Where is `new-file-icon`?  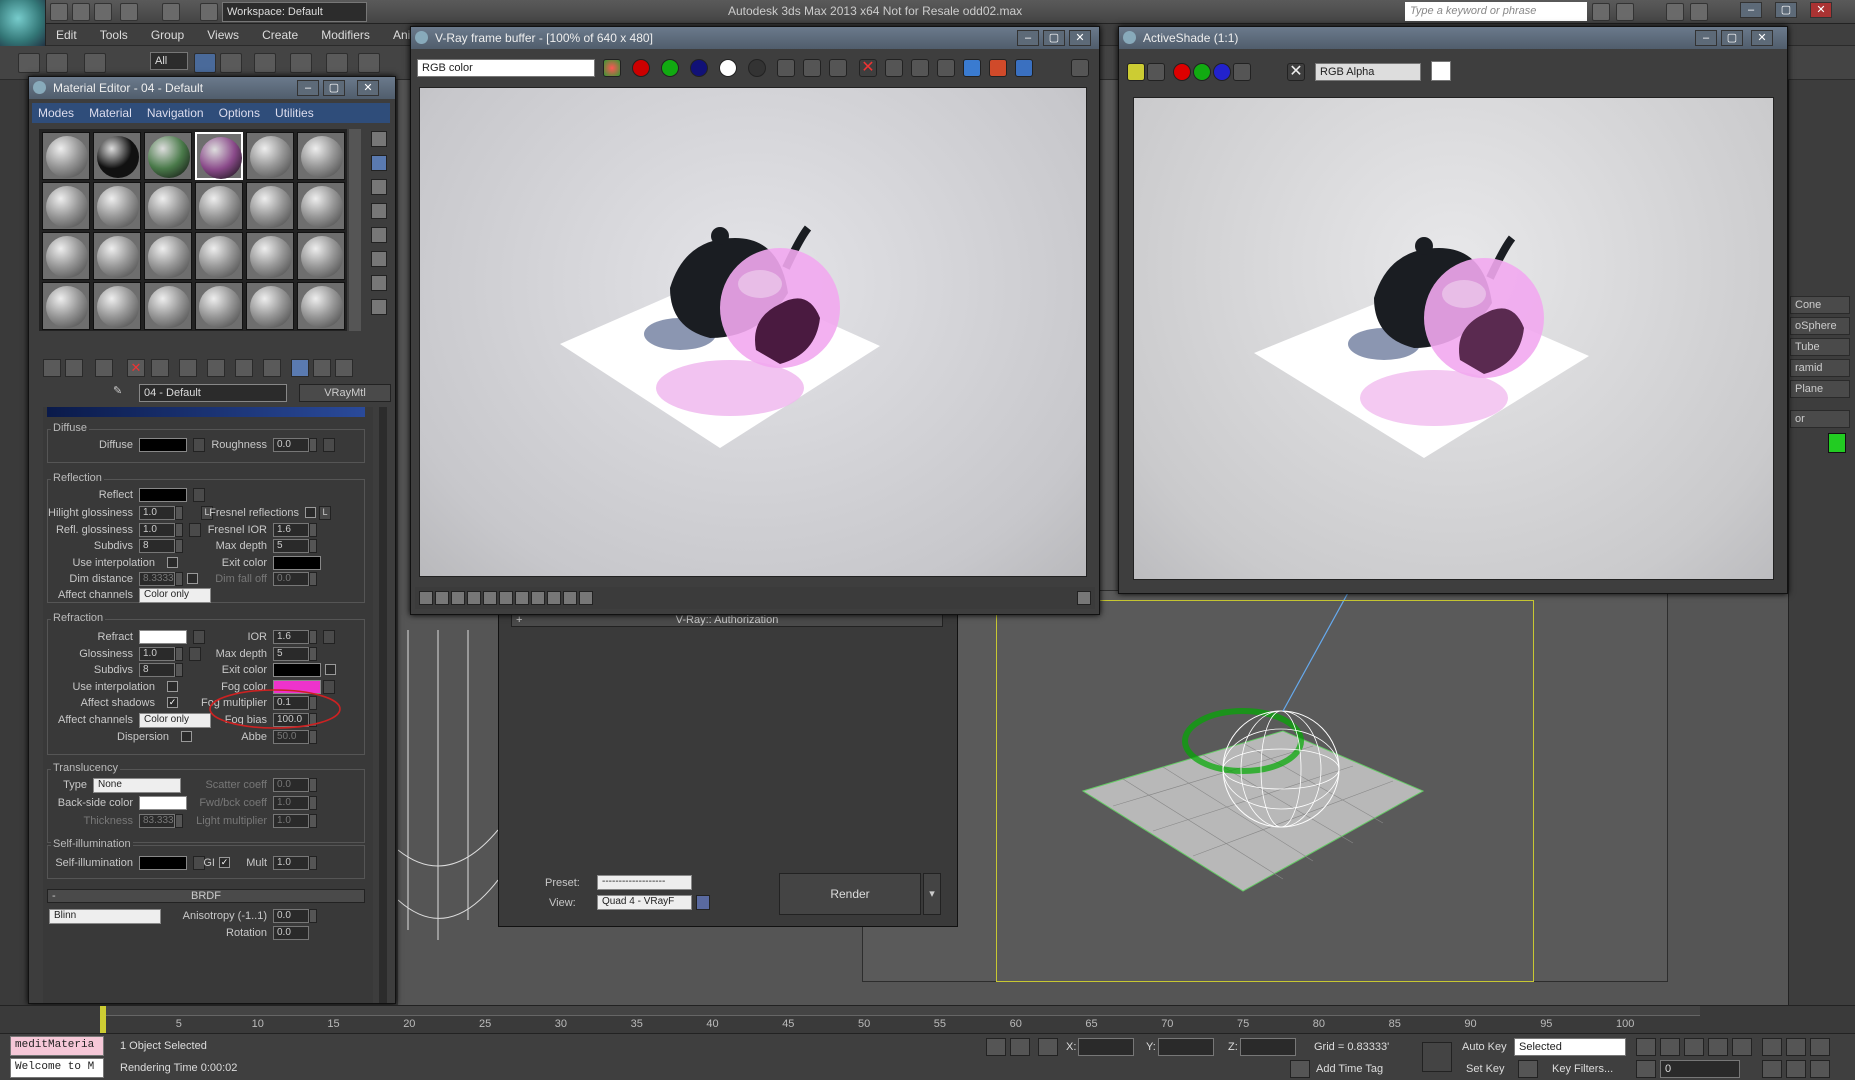 new-file-icon is located at coordinates (59, 12).